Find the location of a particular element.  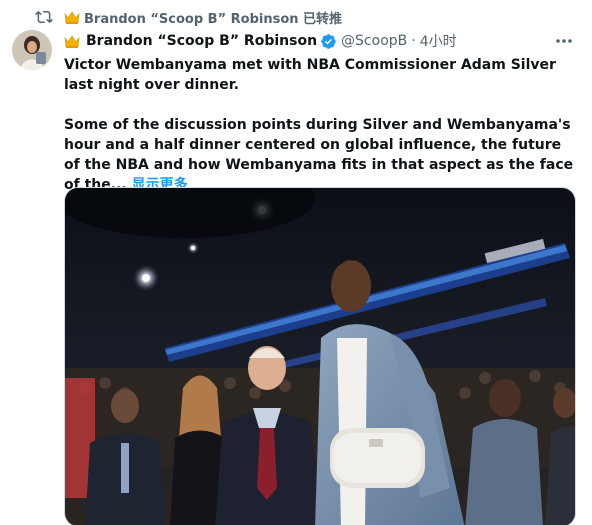

tweet-header: Brandon “Scoop B” Robinson @ScoopB · 4小时 is located at coordinates (260, 41).